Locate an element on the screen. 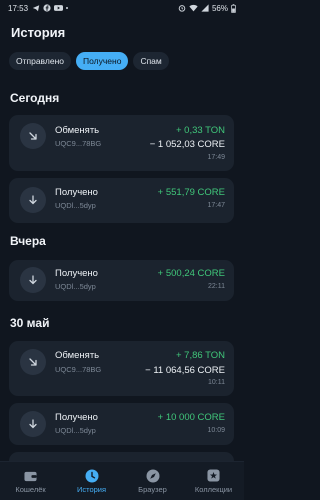  transaction-time: 10:11 is located at coordinates (216, 382).